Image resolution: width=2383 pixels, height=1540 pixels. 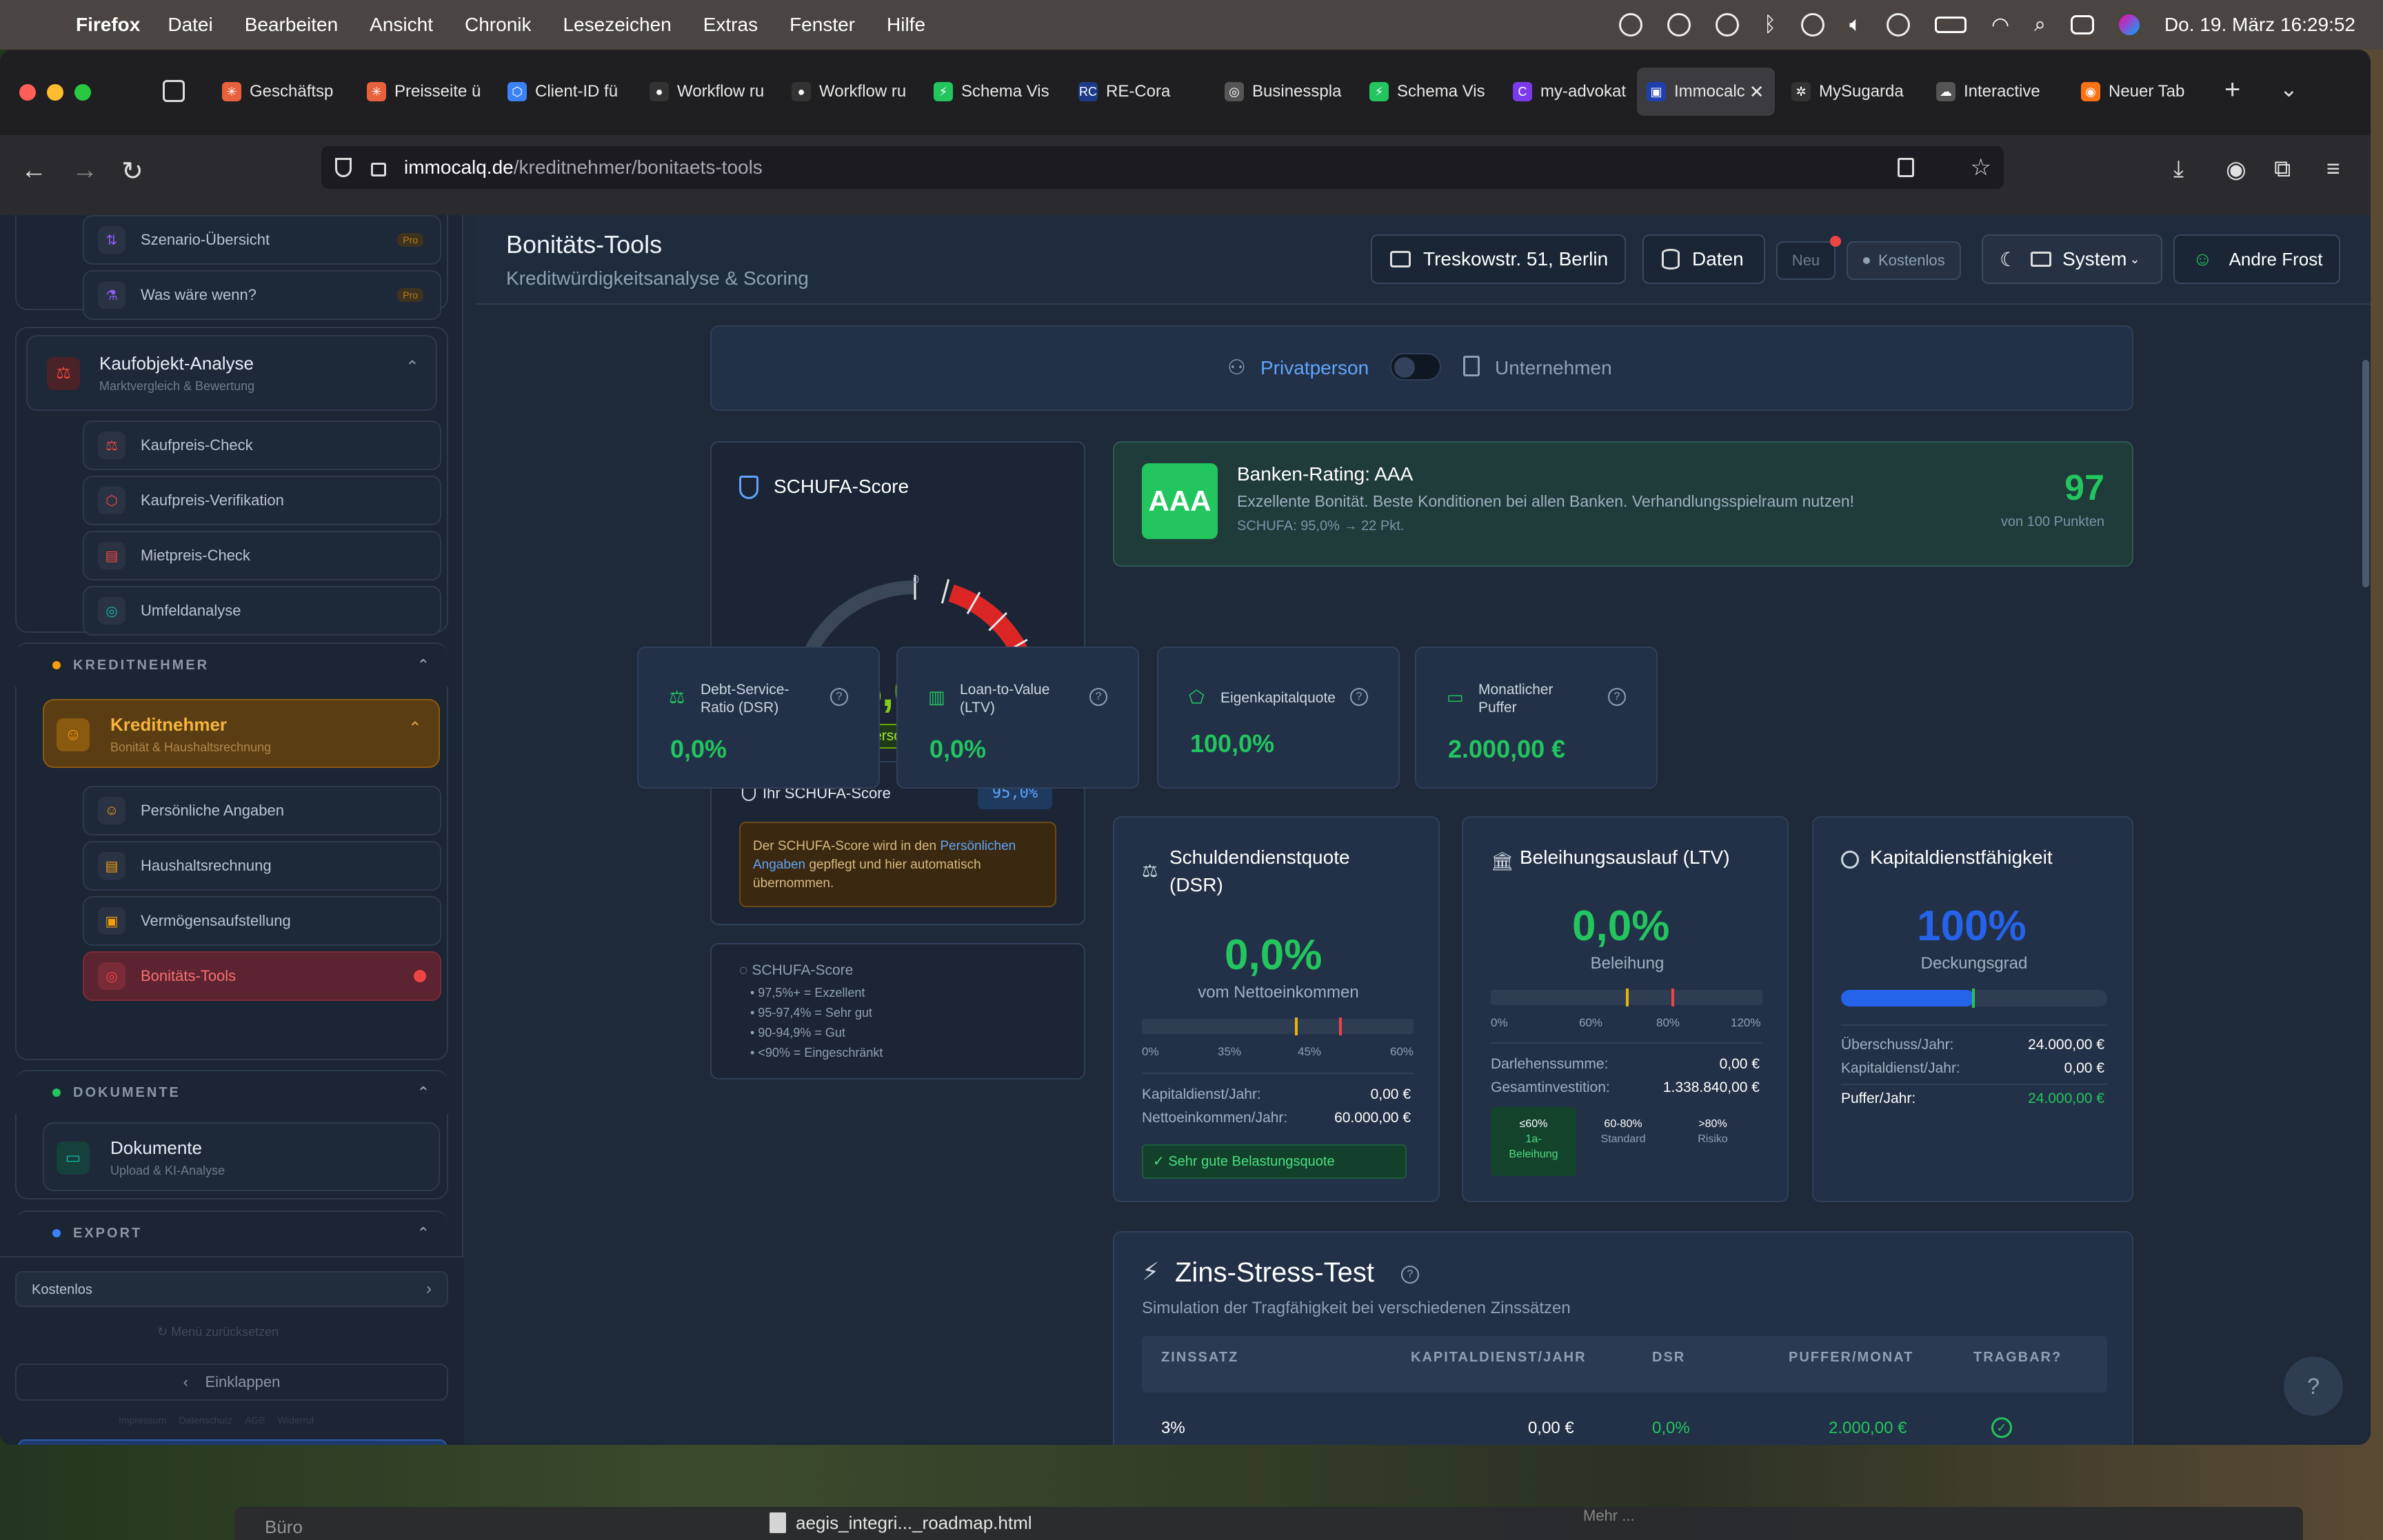 I want to click on control-center-icon, so click(x=2082, y=25).